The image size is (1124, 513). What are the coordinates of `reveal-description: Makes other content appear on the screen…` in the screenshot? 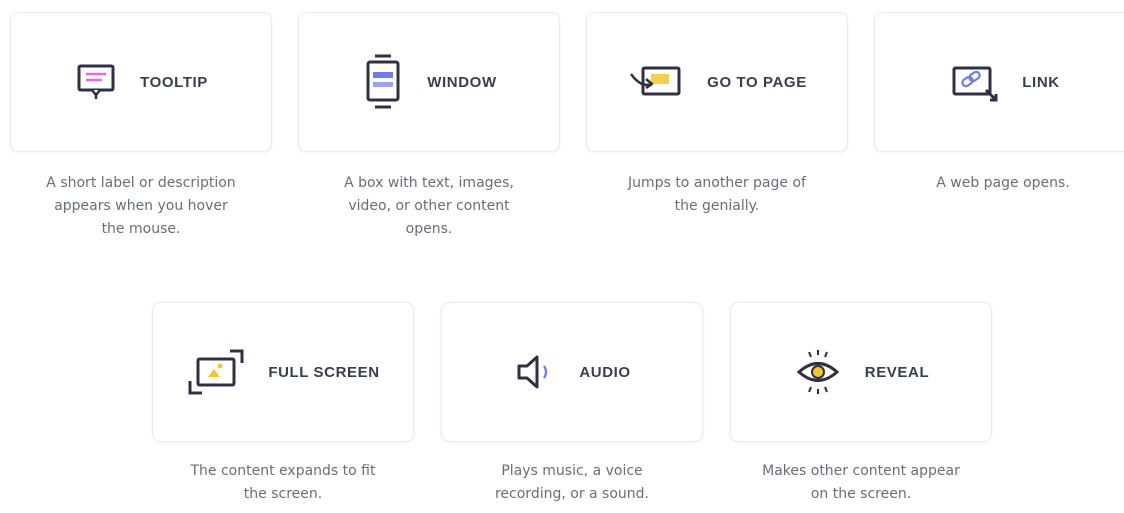 It's located at (861, 482).